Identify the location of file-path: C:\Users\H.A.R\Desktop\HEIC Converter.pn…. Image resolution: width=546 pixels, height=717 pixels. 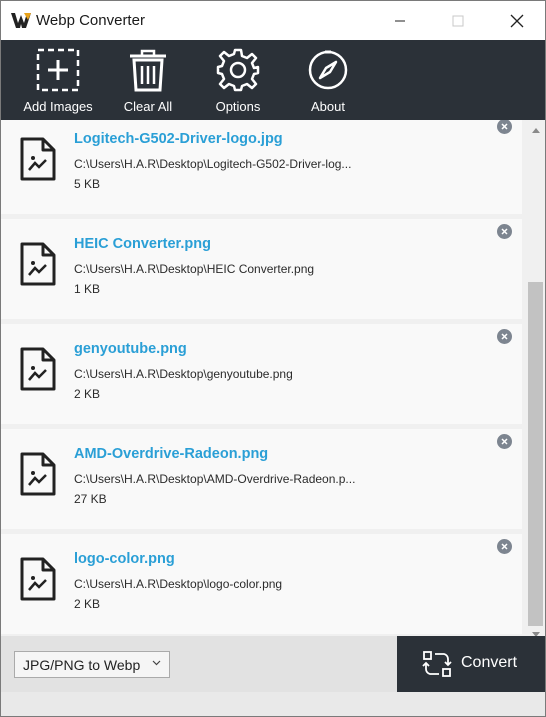
(194, 269).